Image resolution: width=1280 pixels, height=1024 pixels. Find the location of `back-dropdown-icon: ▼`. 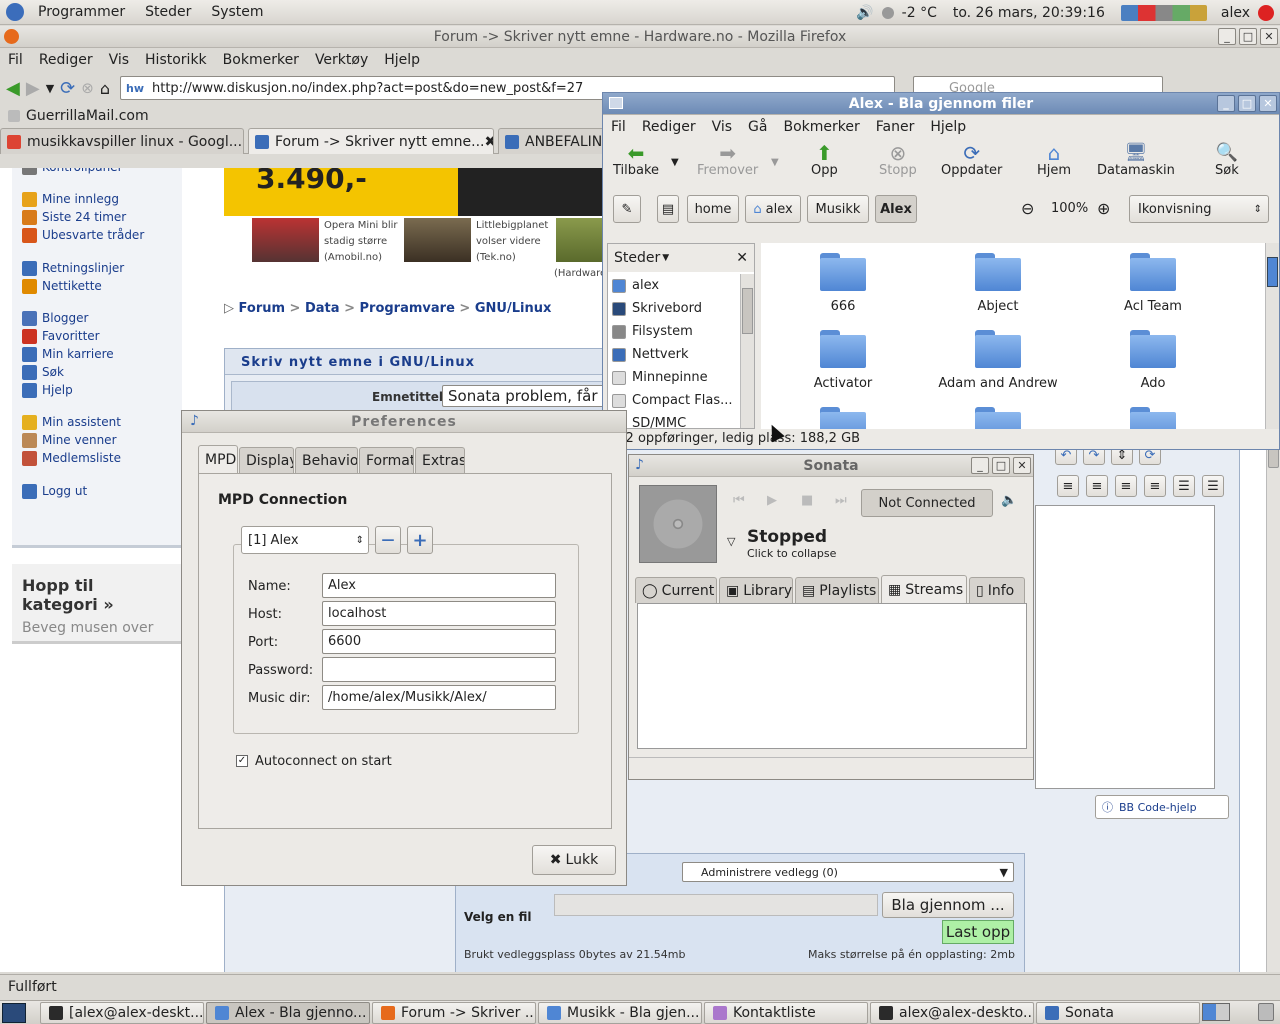

back-dropdown-icon: ▼ is located at coordinates (675, 162).